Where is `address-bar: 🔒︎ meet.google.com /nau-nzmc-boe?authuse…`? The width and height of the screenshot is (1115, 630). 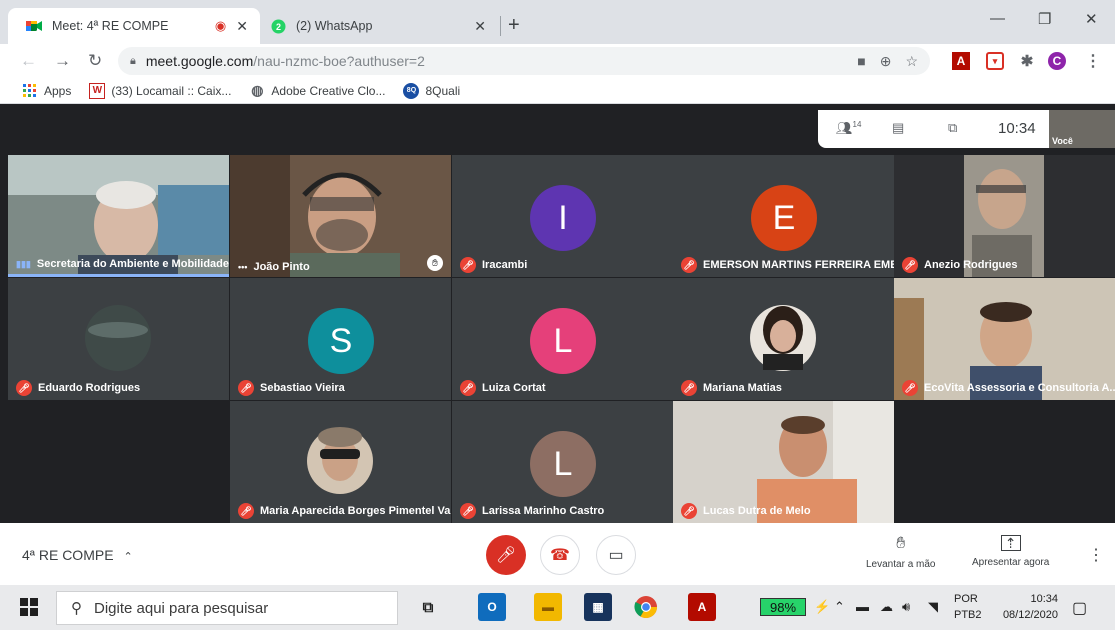 address-bar: 🔒︎ meet.google.com /nau-nzmc-boe?authuse… is located at coordinates (524, 61).